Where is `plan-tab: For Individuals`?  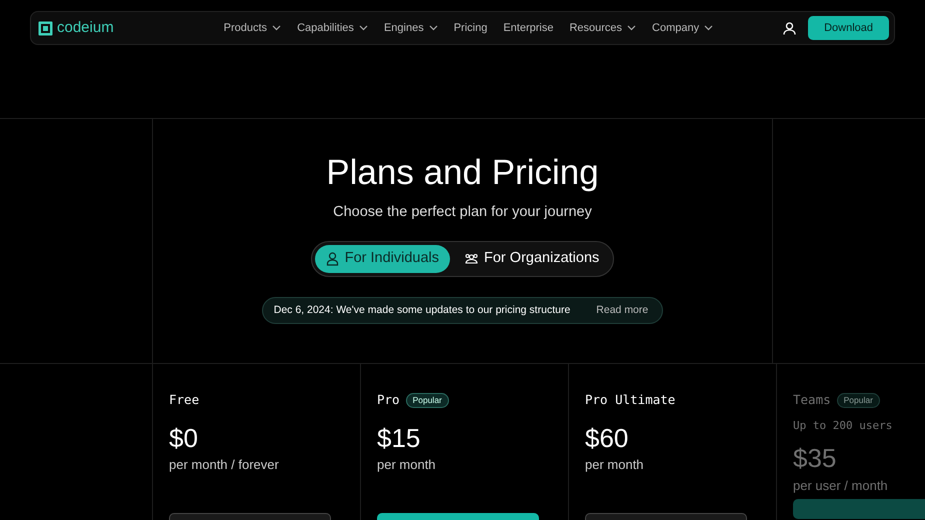
plan-tab: For Individuals is located at coordinates (382, 258).